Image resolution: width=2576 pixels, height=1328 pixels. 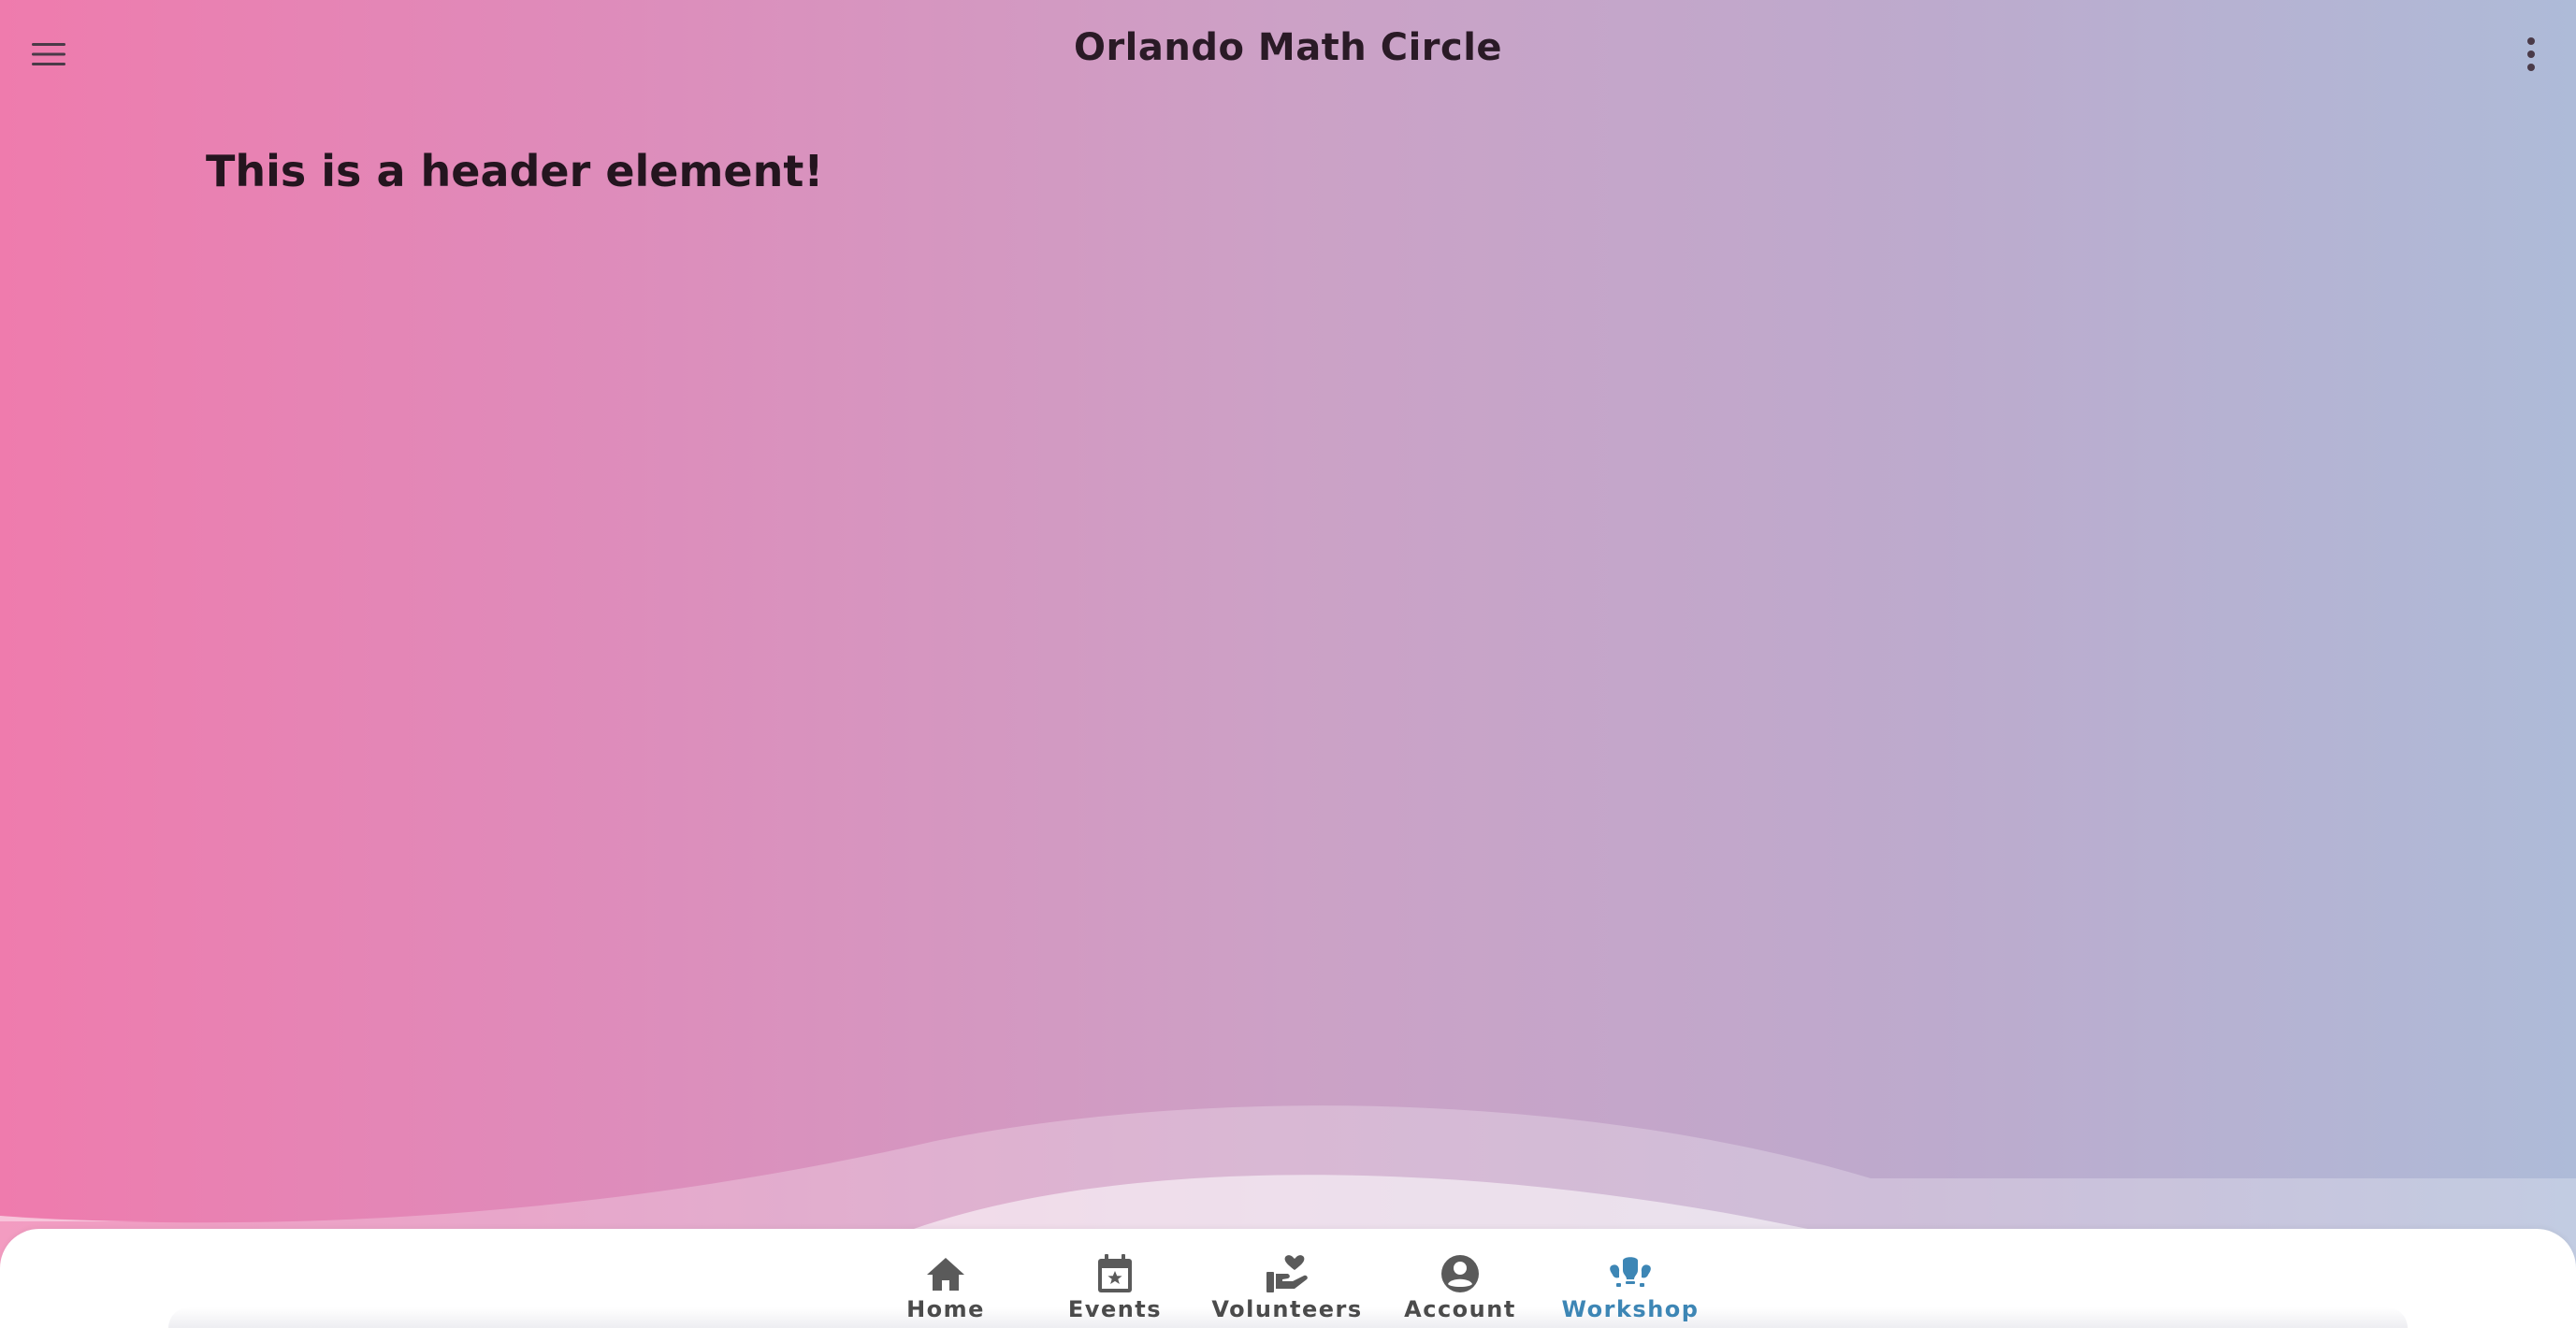 I want to click on nav-item-account: Account, so click(x=1460, y=1287).